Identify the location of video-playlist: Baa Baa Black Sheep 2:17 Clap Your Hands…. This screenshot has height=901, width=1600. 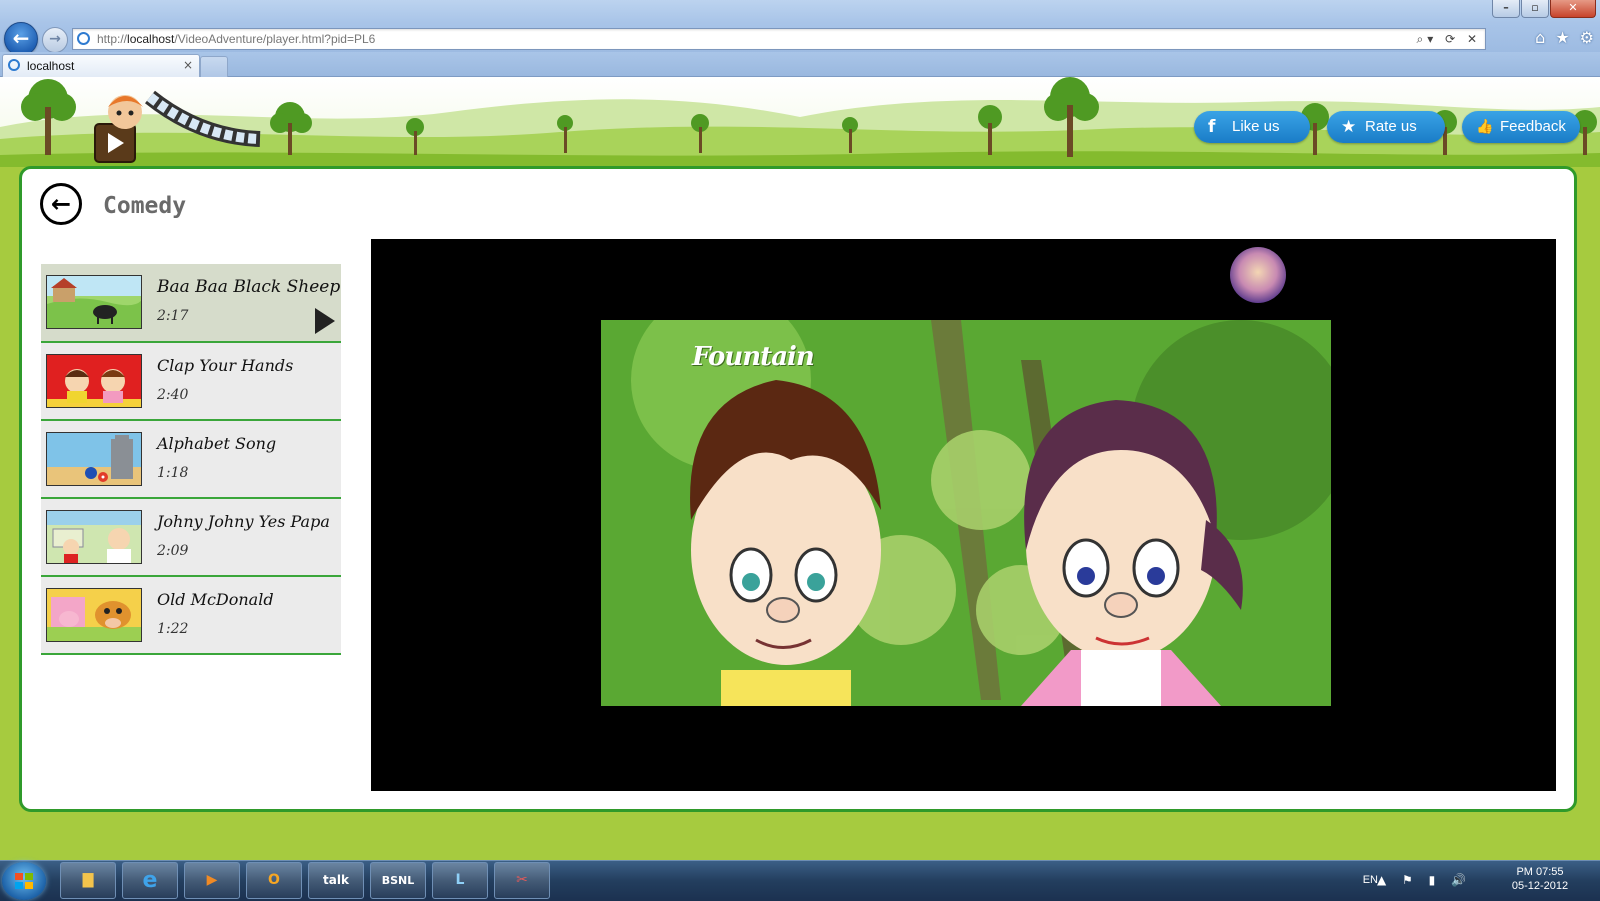
(191, 459).